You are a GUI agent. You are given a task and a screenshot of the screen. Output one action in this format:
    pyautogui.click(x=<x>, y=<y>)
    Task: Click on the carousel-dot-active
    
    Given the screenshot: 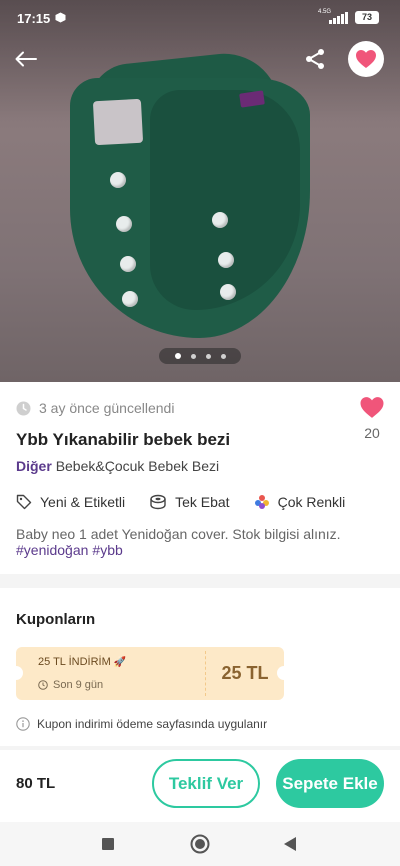 What is the action you would take?
    pyautogui.click(x=177, y=356)
    